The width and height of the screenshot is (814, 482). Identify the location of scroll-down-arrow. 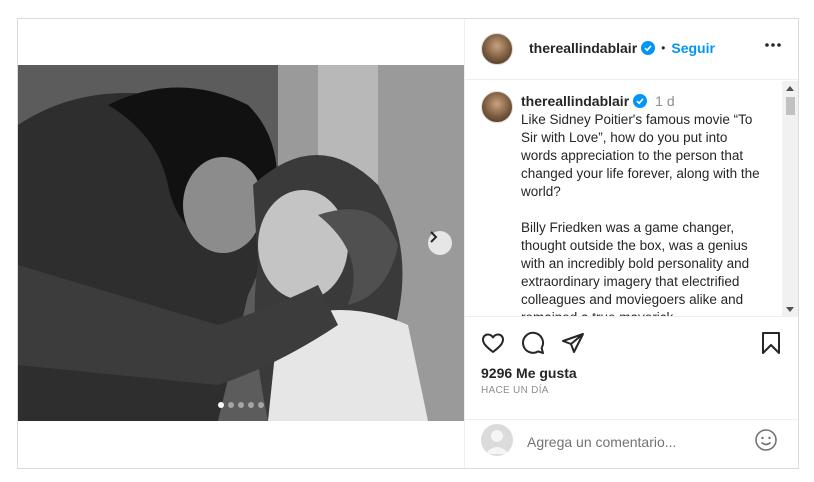
(790, 309).